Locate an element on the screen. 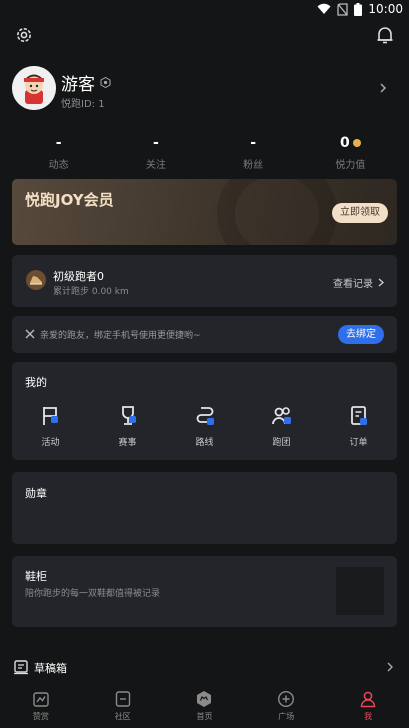 The width and height of the screenshot is (409, 728). stat-following: - 关注 is located at coordinates (155, 154).